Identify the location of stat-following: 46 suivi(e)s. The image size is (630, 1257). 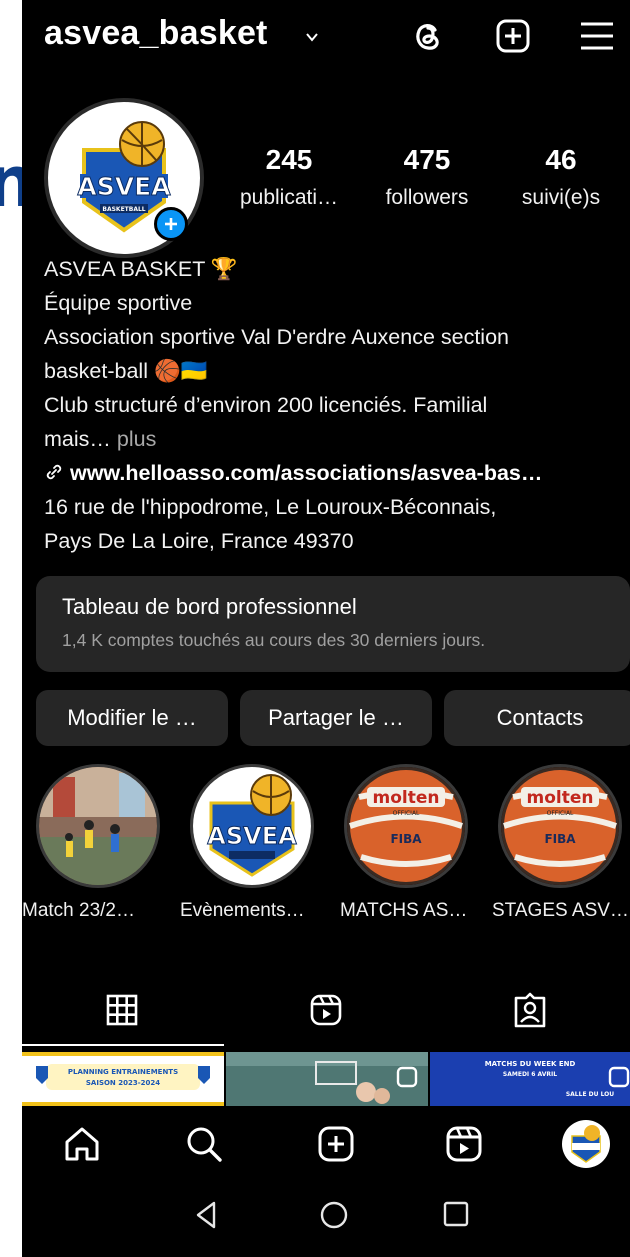
(561, 178).